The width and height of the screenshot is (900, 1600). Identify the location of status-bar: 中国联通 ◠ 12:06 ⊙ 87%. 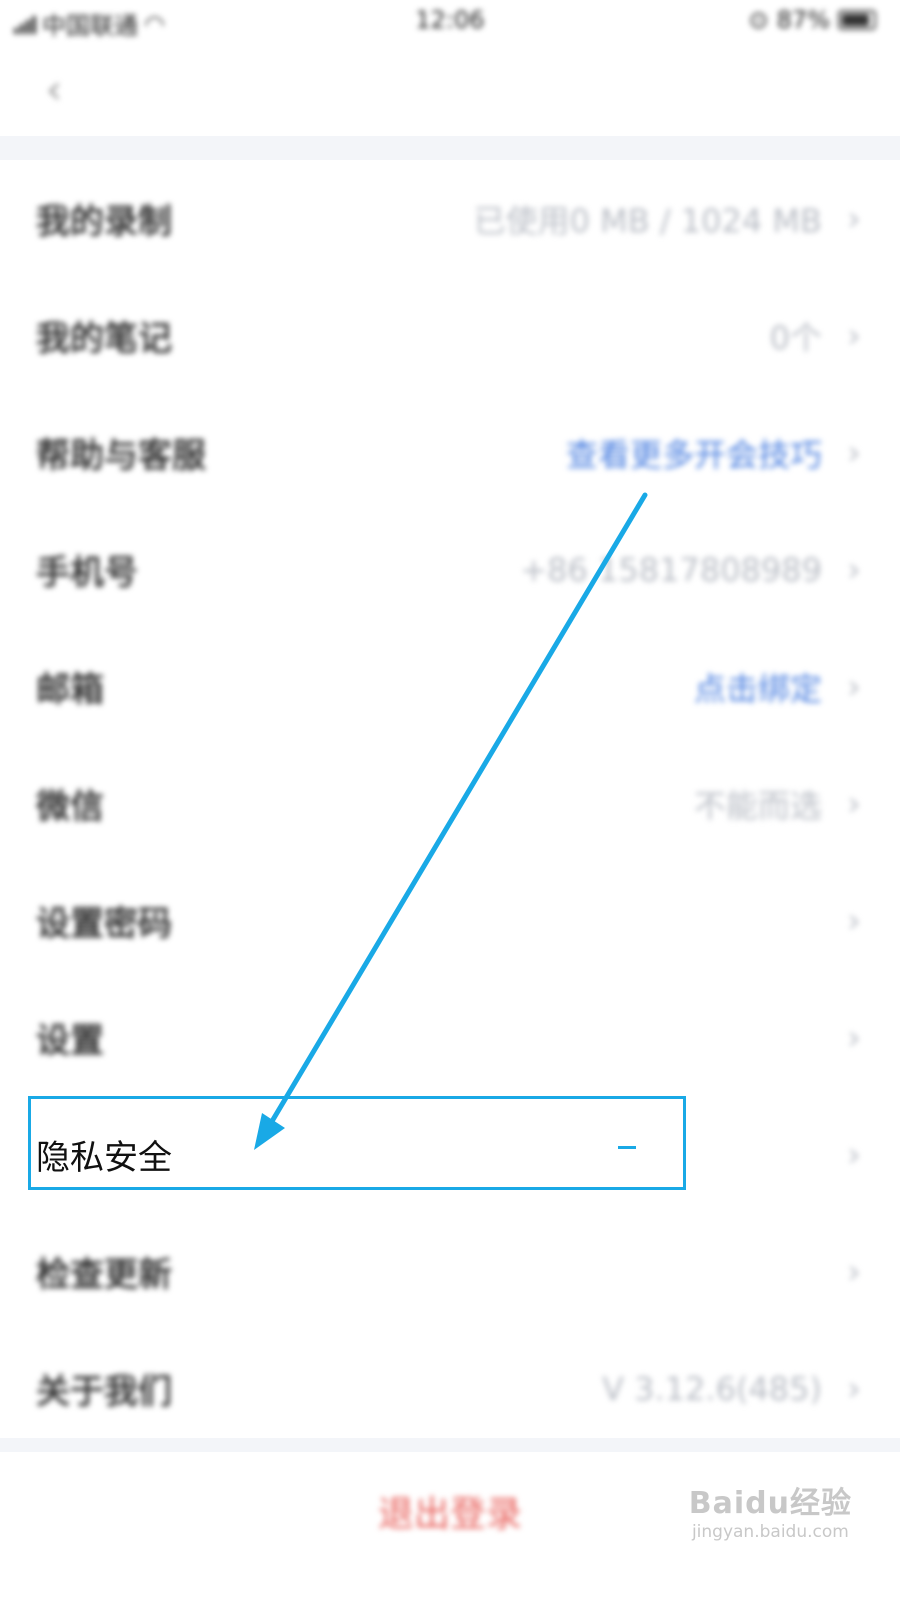
(450, 22).